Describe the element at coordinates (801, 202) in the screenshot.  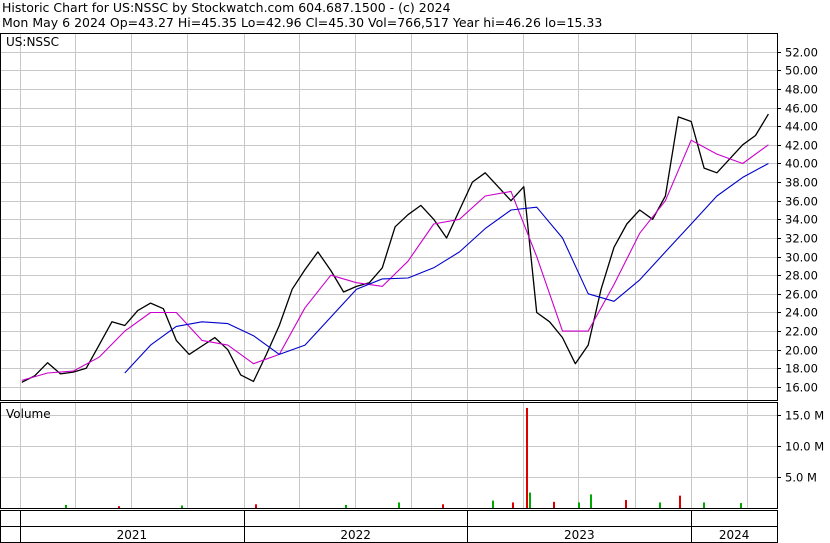
I see `price-tick-label: 36.00` at that location.